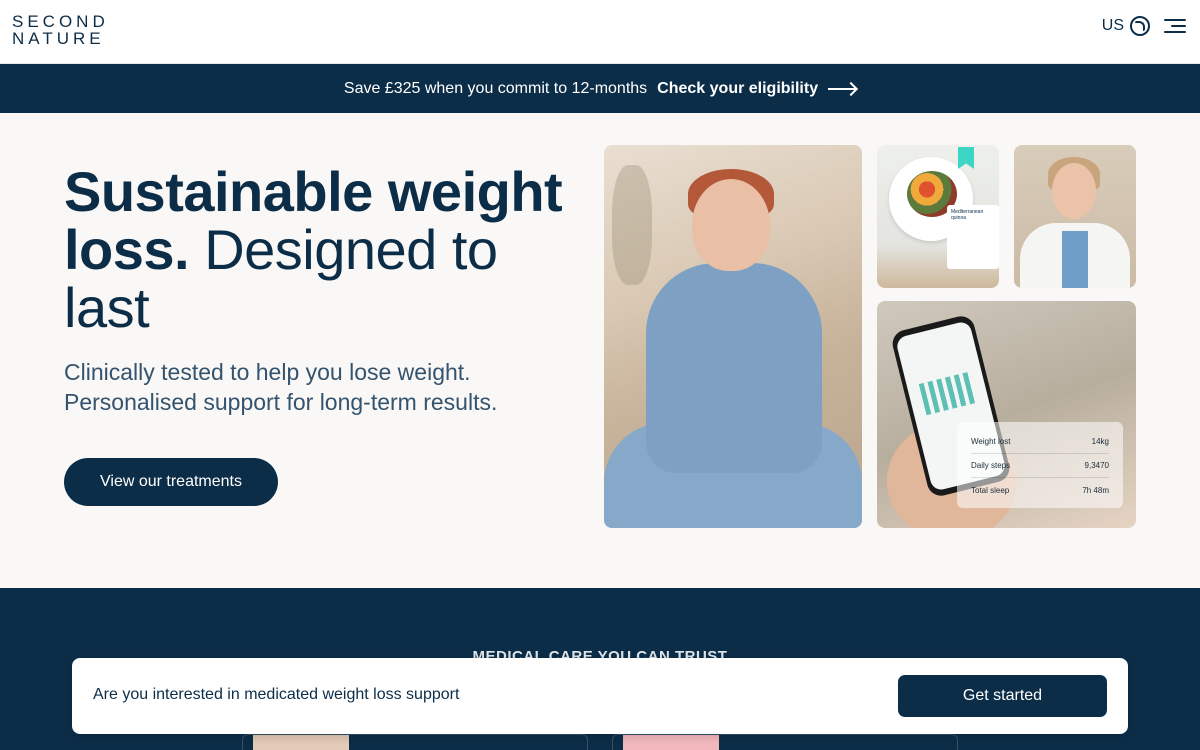 The width and height of the screenshot is (1200, 750). Describe the element at coordinates (842, 88) in the screenshot. I see `arrow-right-icon` at that location.